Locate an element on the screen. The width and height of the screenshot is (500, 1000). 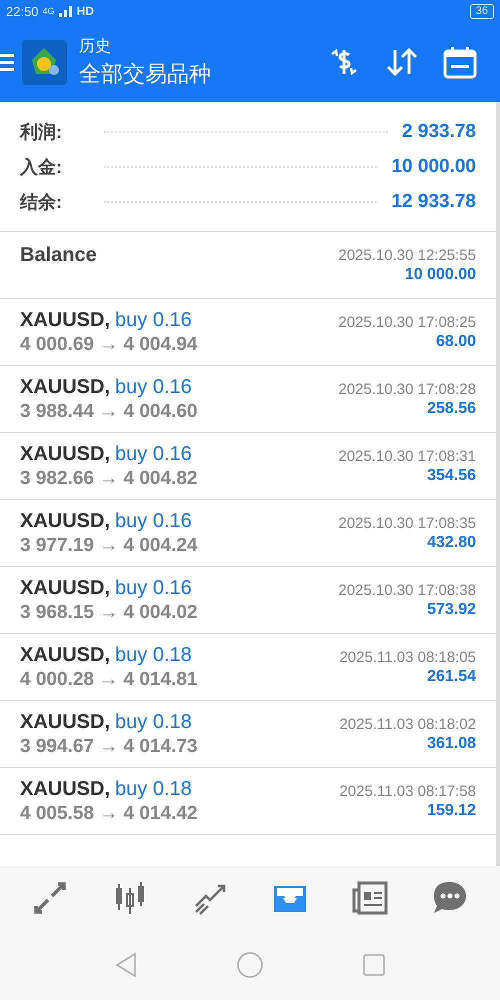
timestamp: 2025.10.30 17:08:35 is located at coordinates (407, 523).